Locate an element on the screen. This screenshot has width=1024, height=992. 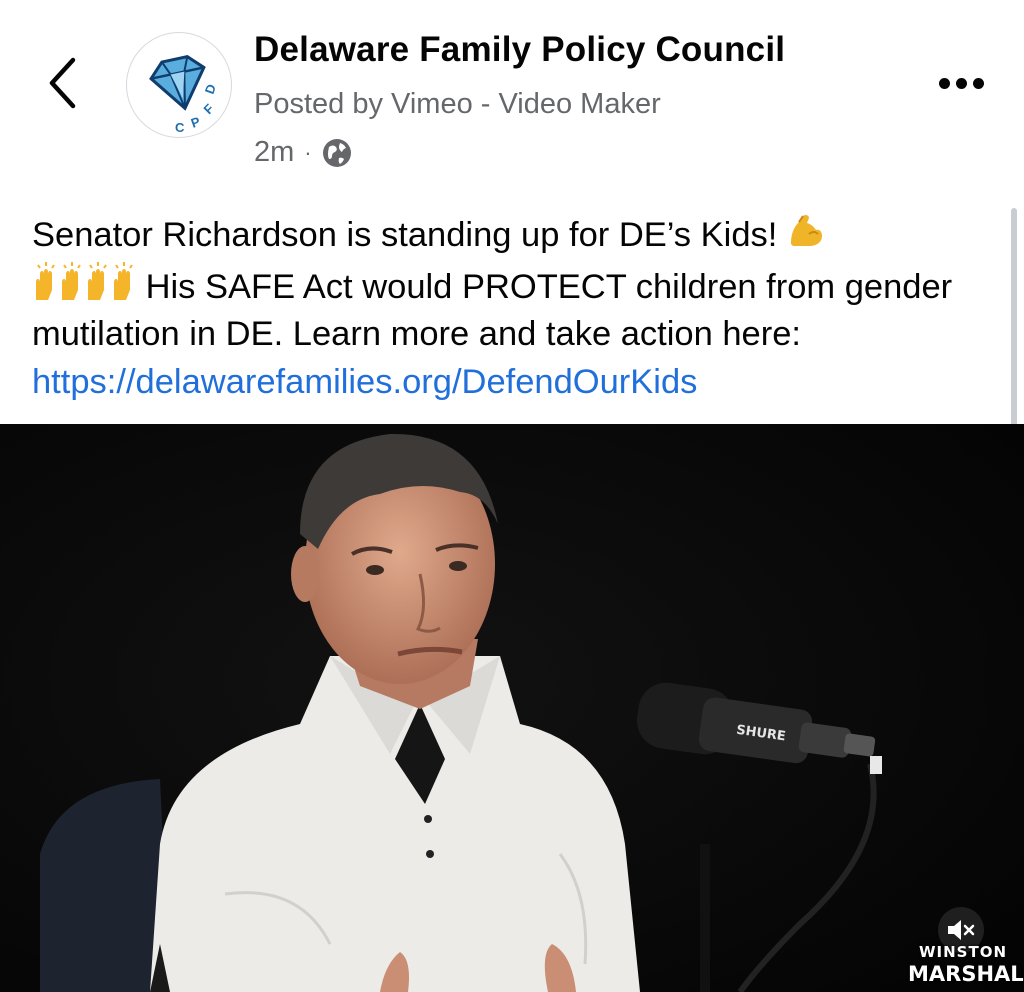
back-button is located at coordinates (63, 83).